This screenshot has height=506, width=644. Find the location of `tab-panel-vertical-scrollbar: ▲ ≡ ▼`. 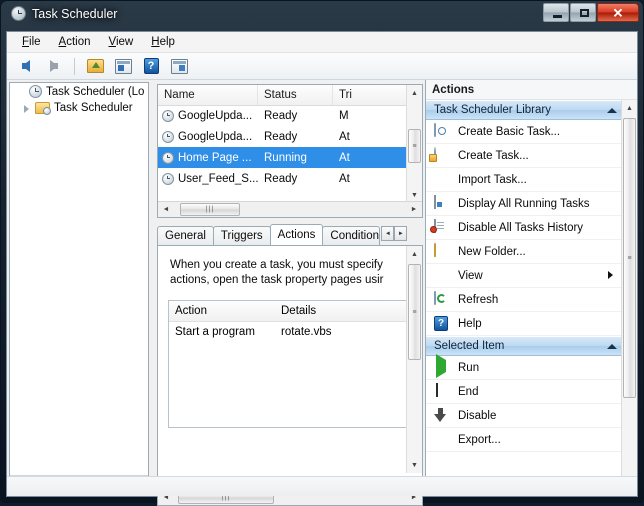

tab-panel-vertical-scrollbar: ▲ ≡ ▼ is located at coordinates (414, 359).